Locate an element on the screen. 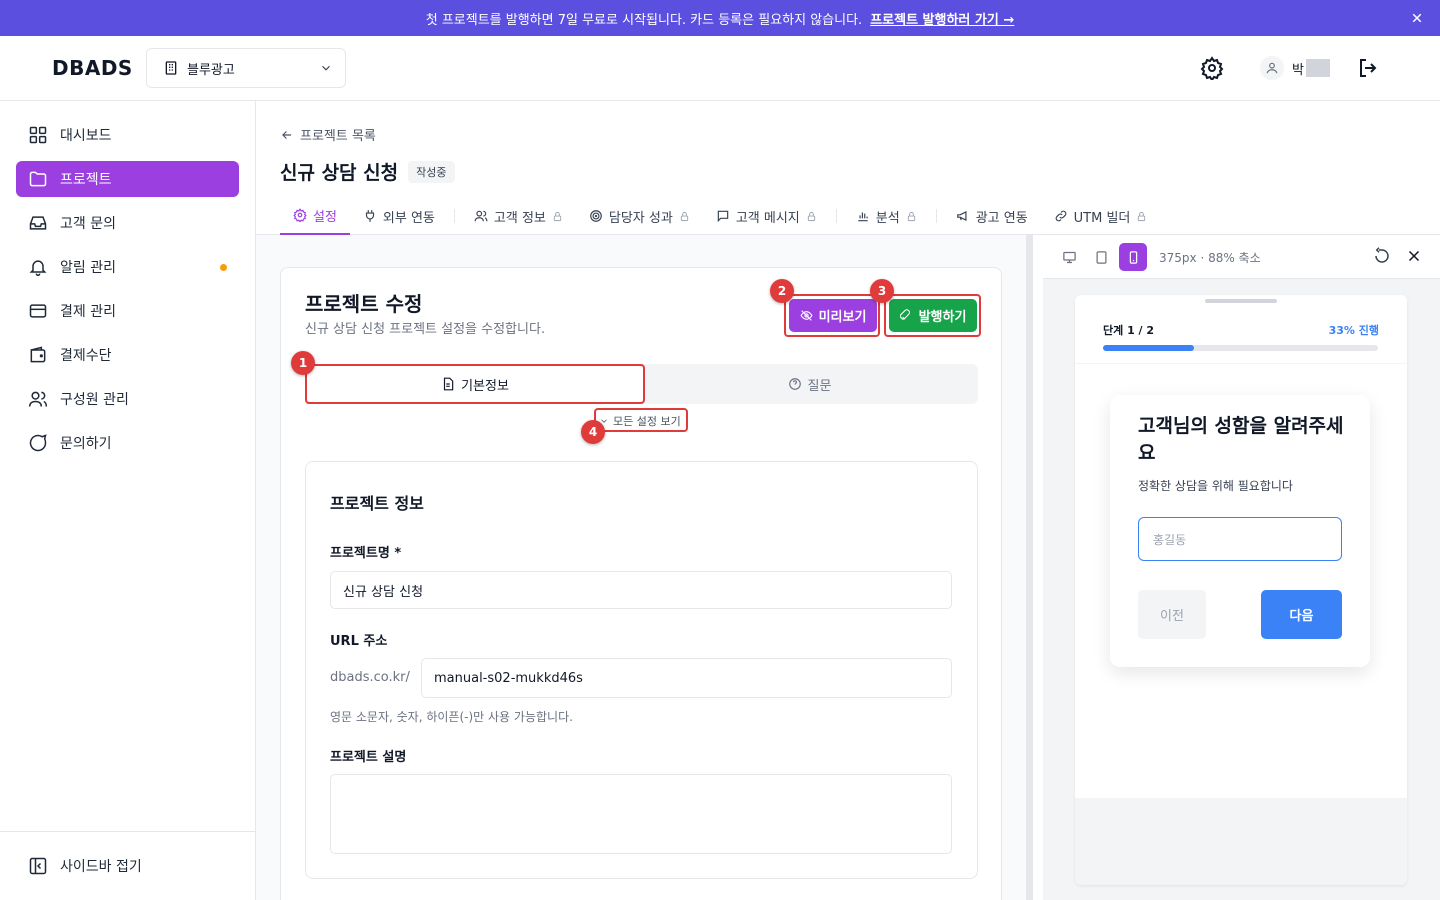 The image size is (1440, 900). tab-agent-performance: 담당자 성과 is located at coordinates (639, 216).